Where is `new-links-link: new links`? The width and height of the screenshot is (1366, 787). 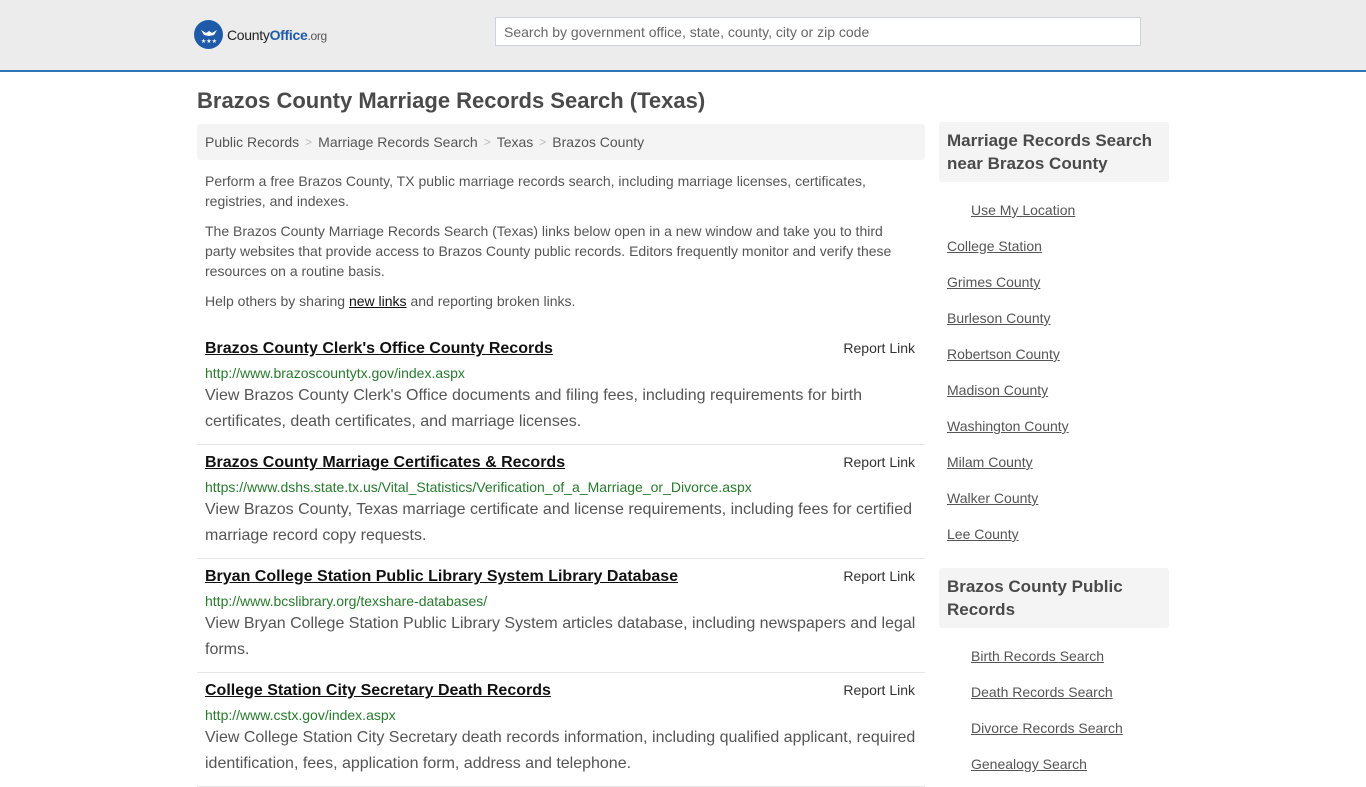 new-links-link: new links is located at coordinates (378, 301).